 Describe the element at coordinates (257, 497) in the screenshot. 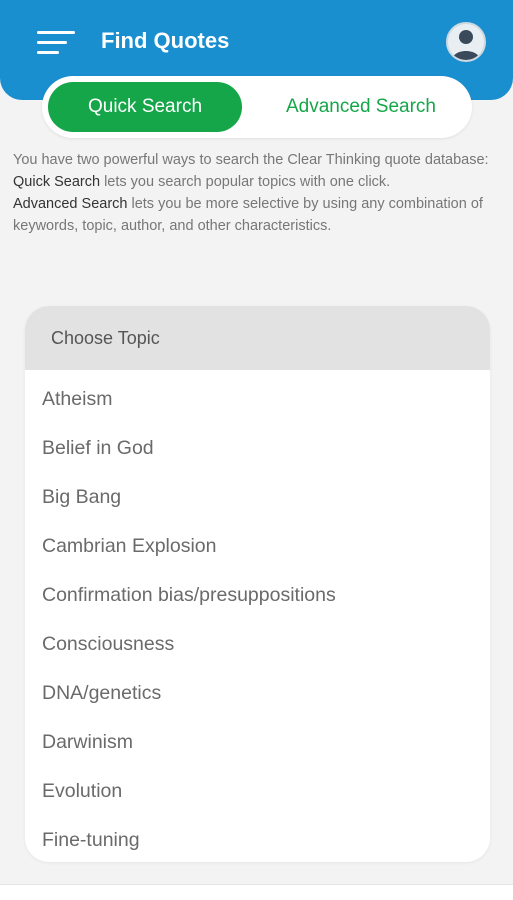

I see `topic-item: Big Bang` at that location.